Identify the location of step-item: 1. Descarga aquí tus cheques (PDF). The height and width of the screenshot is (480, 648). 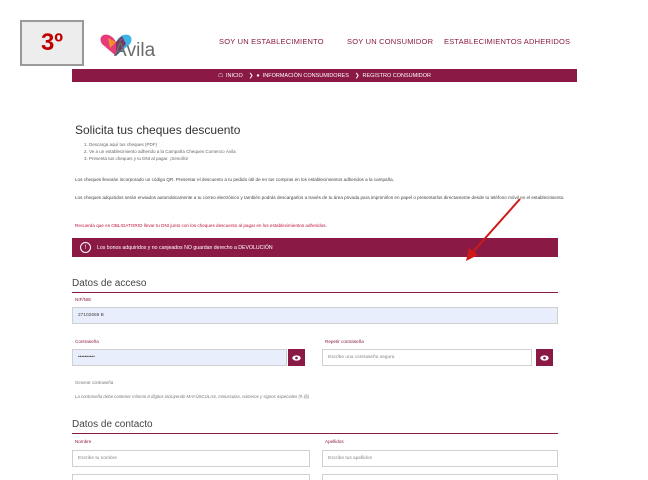
(160, 144).